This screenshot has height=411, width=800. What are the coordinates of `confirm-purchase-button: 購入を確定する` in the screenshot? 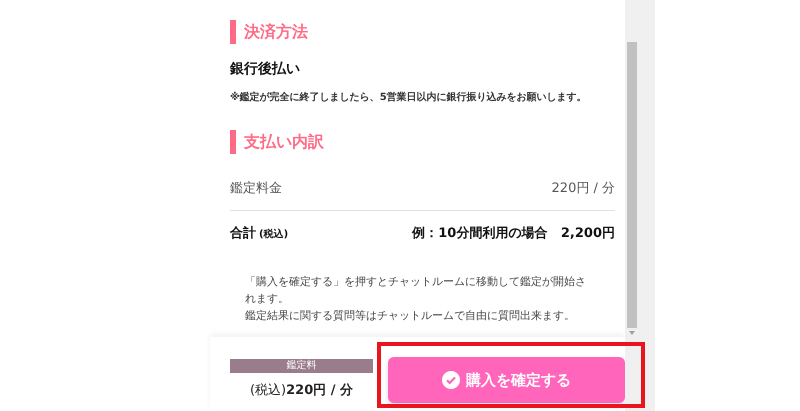 It's located at (506, 380).